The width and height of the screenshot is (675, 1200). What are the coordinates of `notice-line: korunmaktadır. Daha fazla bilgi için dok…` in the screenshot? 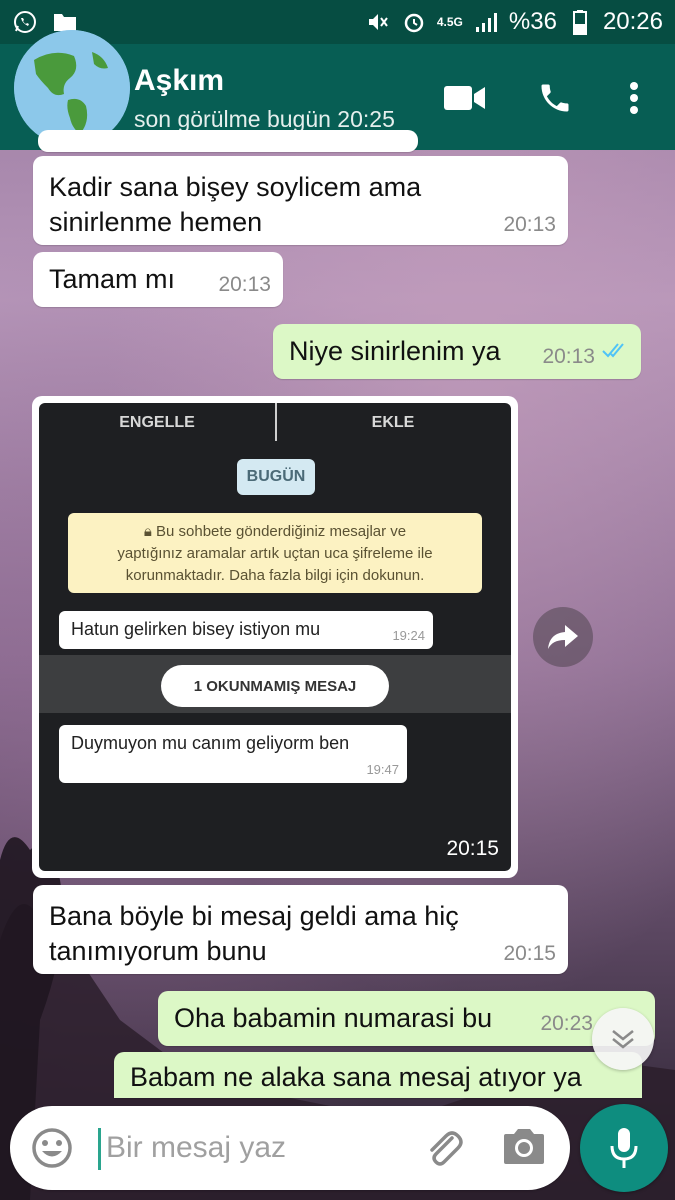 It's located at (275, 575).